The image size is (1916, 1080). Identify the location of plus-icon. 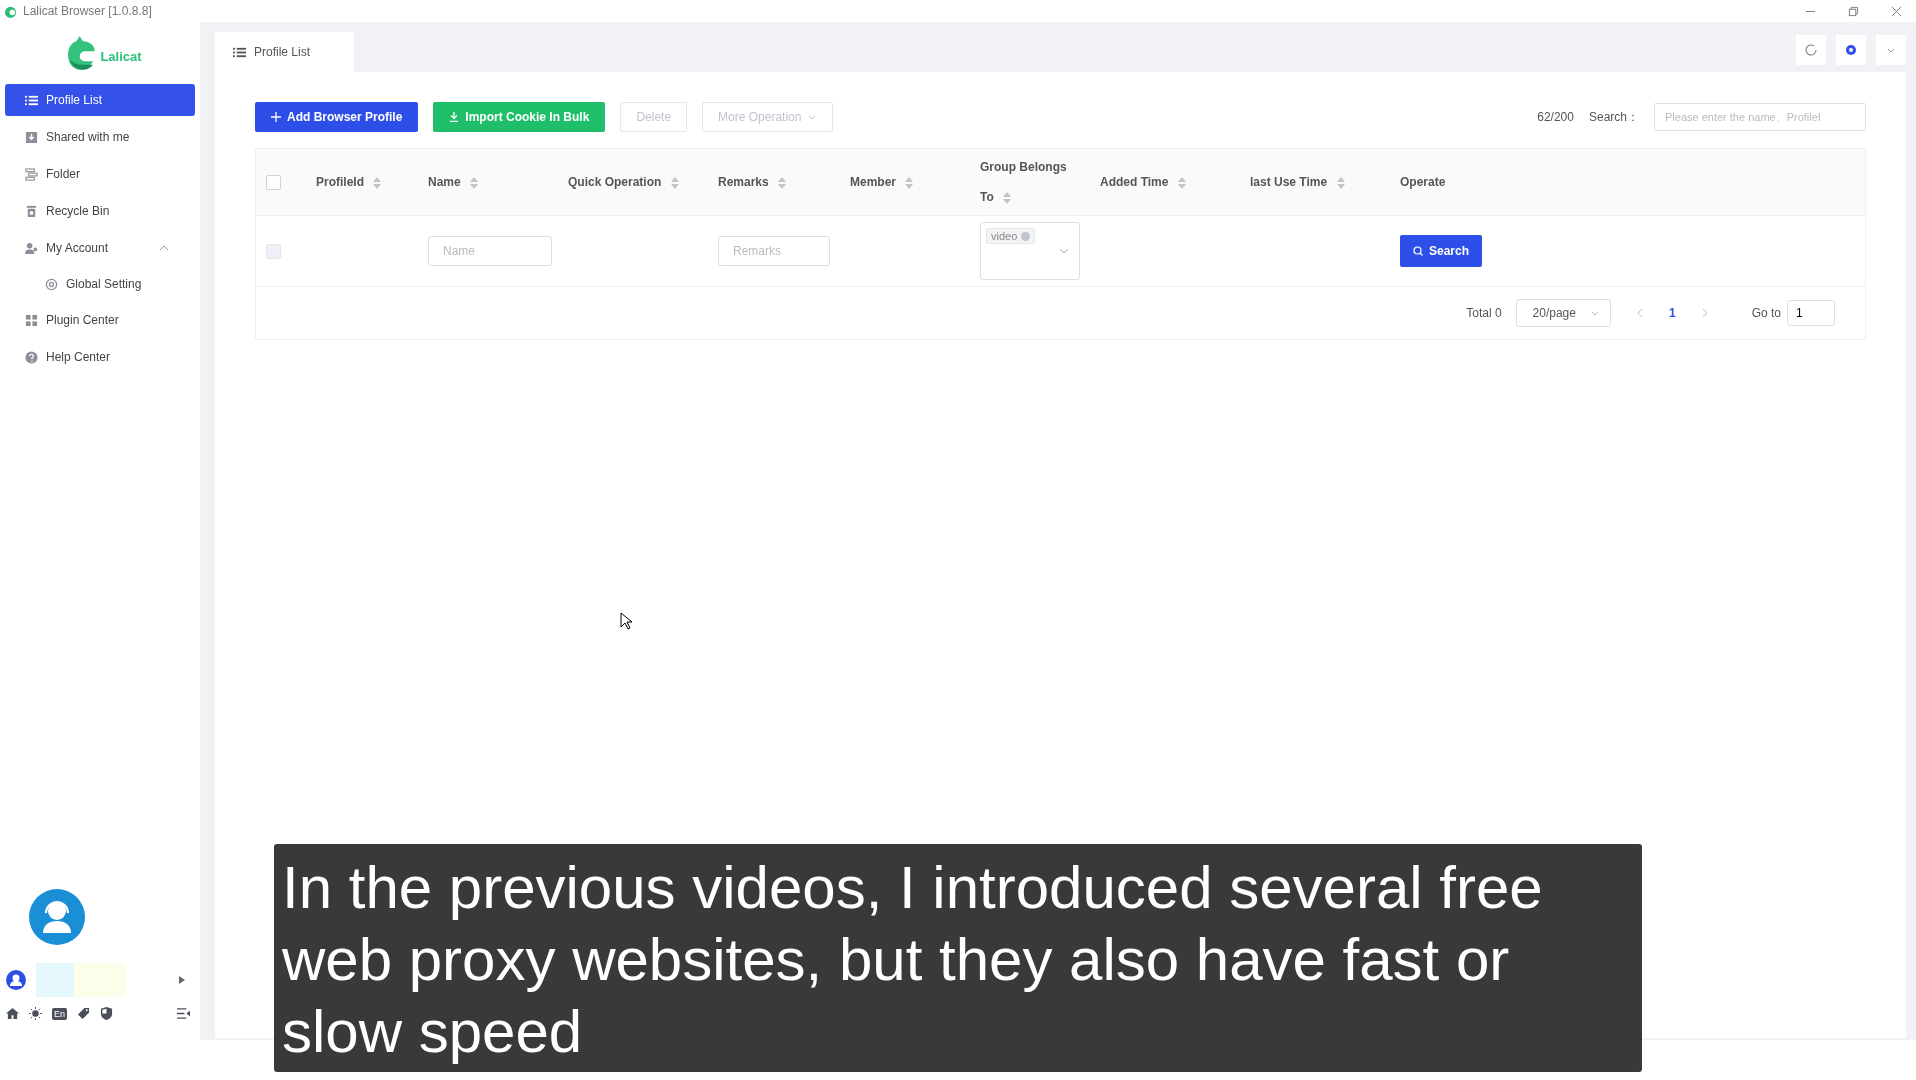
(276, 117).